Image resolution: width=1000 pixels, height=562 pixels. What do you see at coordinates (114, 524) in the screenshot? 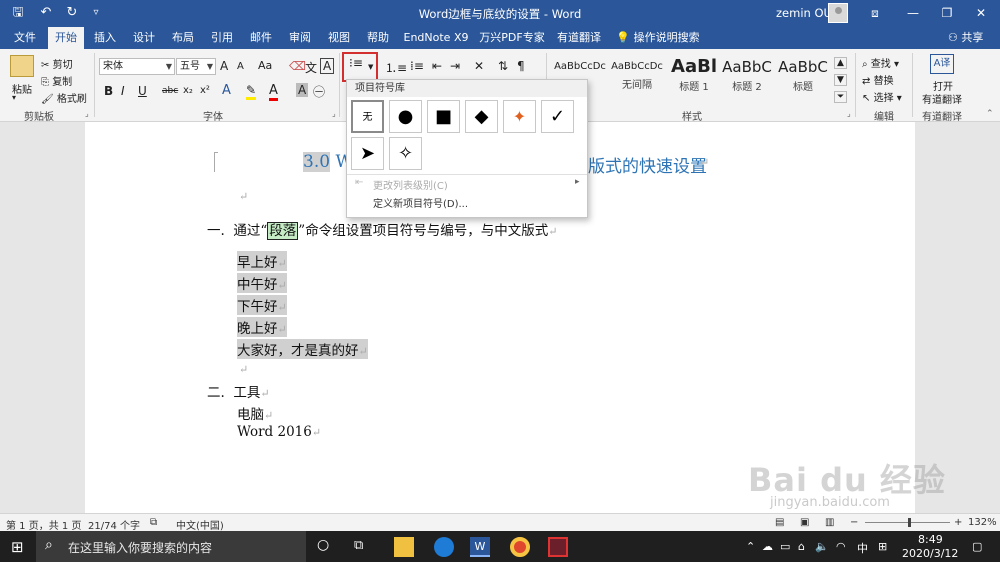
I see `word-count: 21/74 个字` at bounding box center [114, 524].